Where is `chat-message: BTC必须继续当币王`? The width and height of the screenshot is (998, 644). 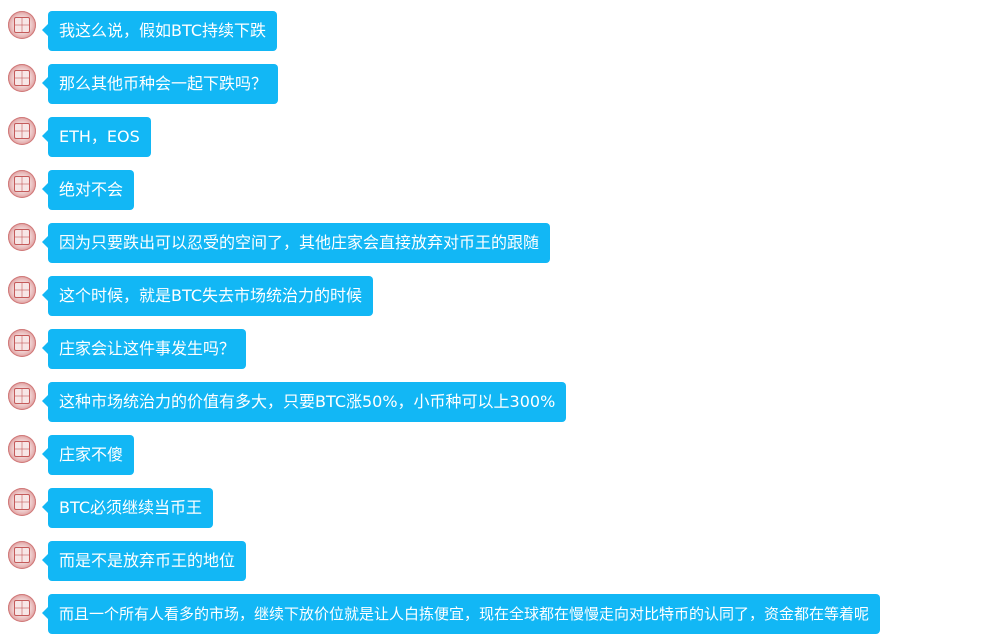
chat-message: BTC必须继续当币王 is located at coordinates (499, 508).